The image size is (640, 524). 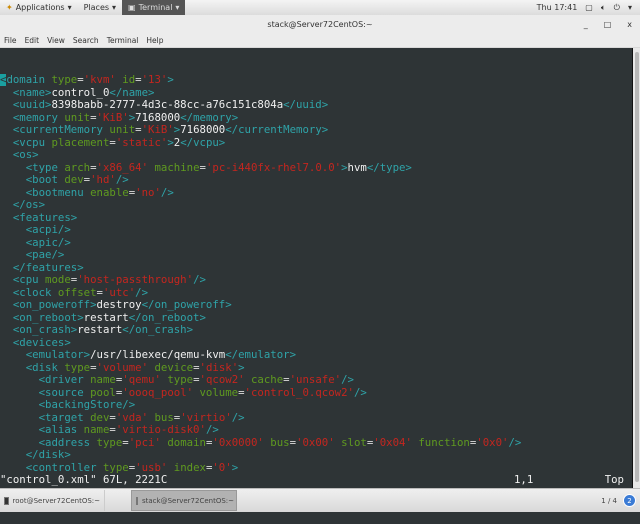 What do you see at coordinates (26, 142) in the screenshot?
I see `code-token: <vcpu` at bounding box center [26, 142].